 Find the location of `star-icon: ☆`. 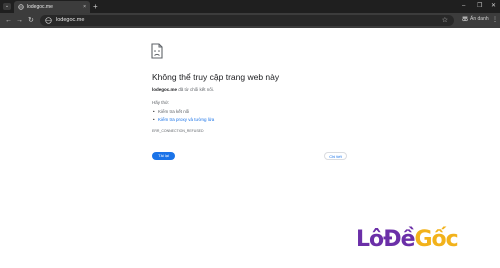

star-icon: ☆ is located at coordinates (445, 20).